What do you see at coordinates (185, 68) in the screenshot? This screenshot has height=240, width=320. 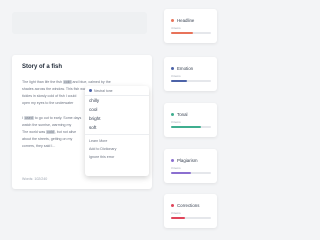 I see `card-title-label: Emotion` at bounding box center [185, 68].